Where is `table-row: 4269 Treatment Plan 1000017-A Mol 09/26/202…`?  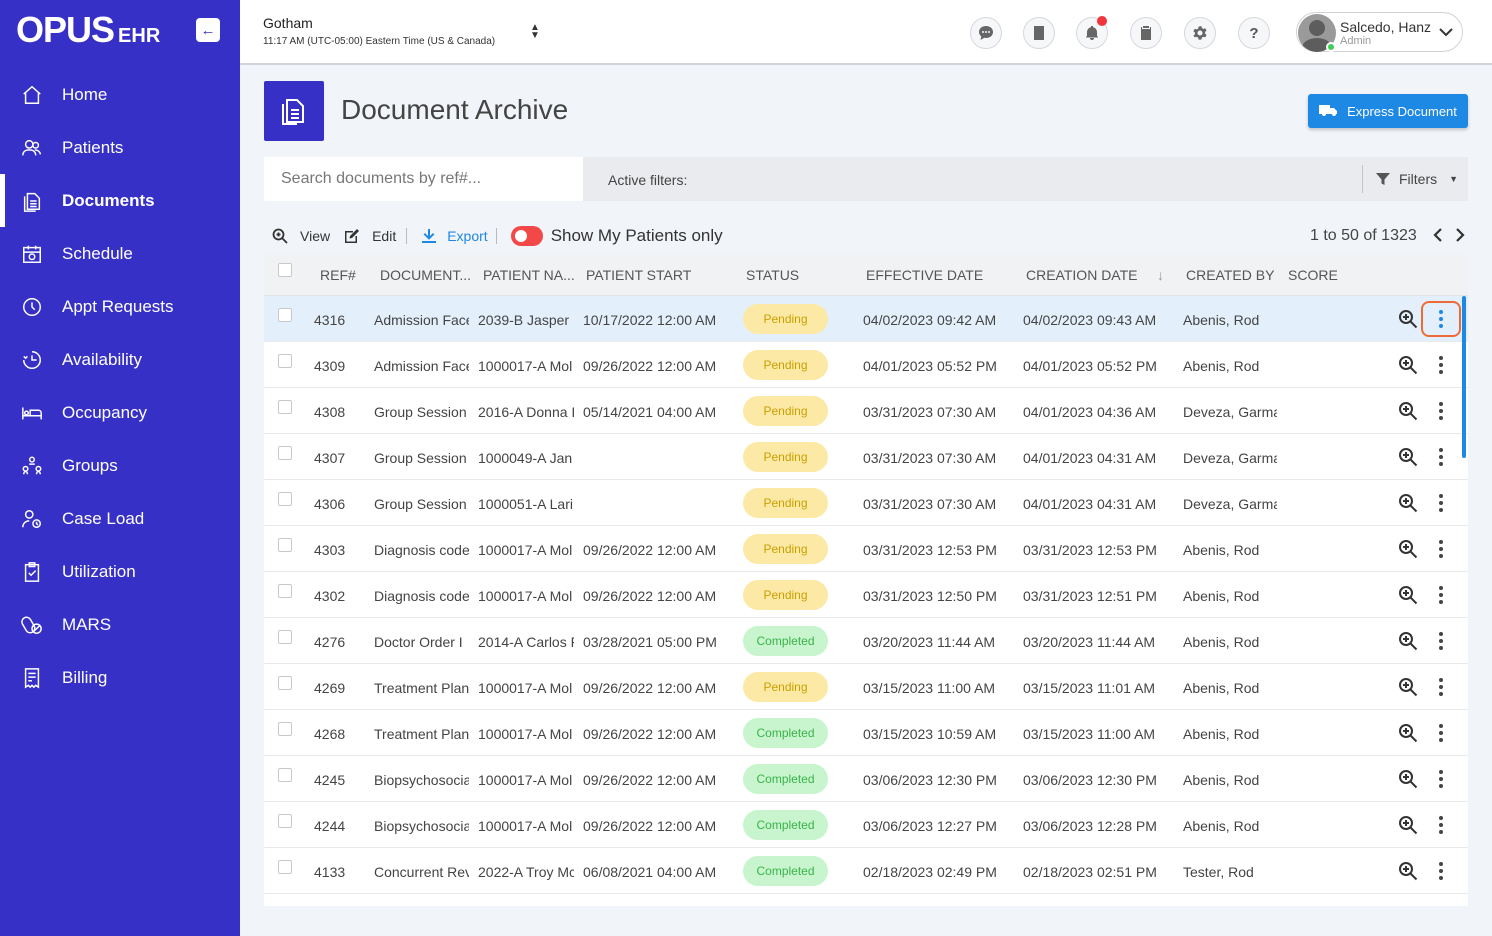
table-row: 4269 Treatment Plan 1000017-A Mol 09/26/202… is located at coordinates (866, 687).